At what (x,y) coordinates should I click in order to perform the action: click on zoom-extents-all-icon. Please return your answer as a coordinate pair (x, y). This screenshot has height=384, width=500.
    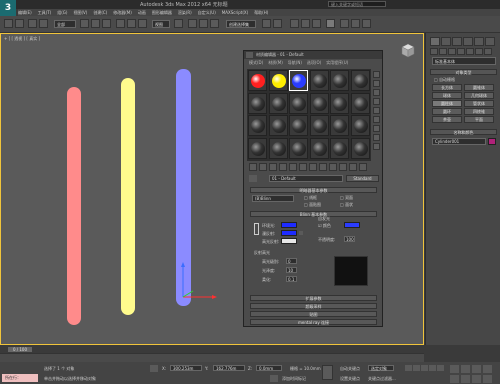
    Looking at the image, I should click on (487, 369).